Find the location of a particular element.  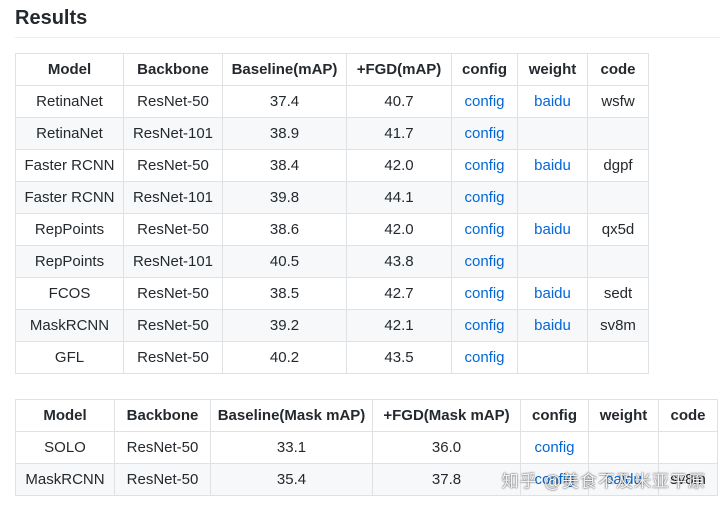

header-config: config is located at coordinates (554, 415).